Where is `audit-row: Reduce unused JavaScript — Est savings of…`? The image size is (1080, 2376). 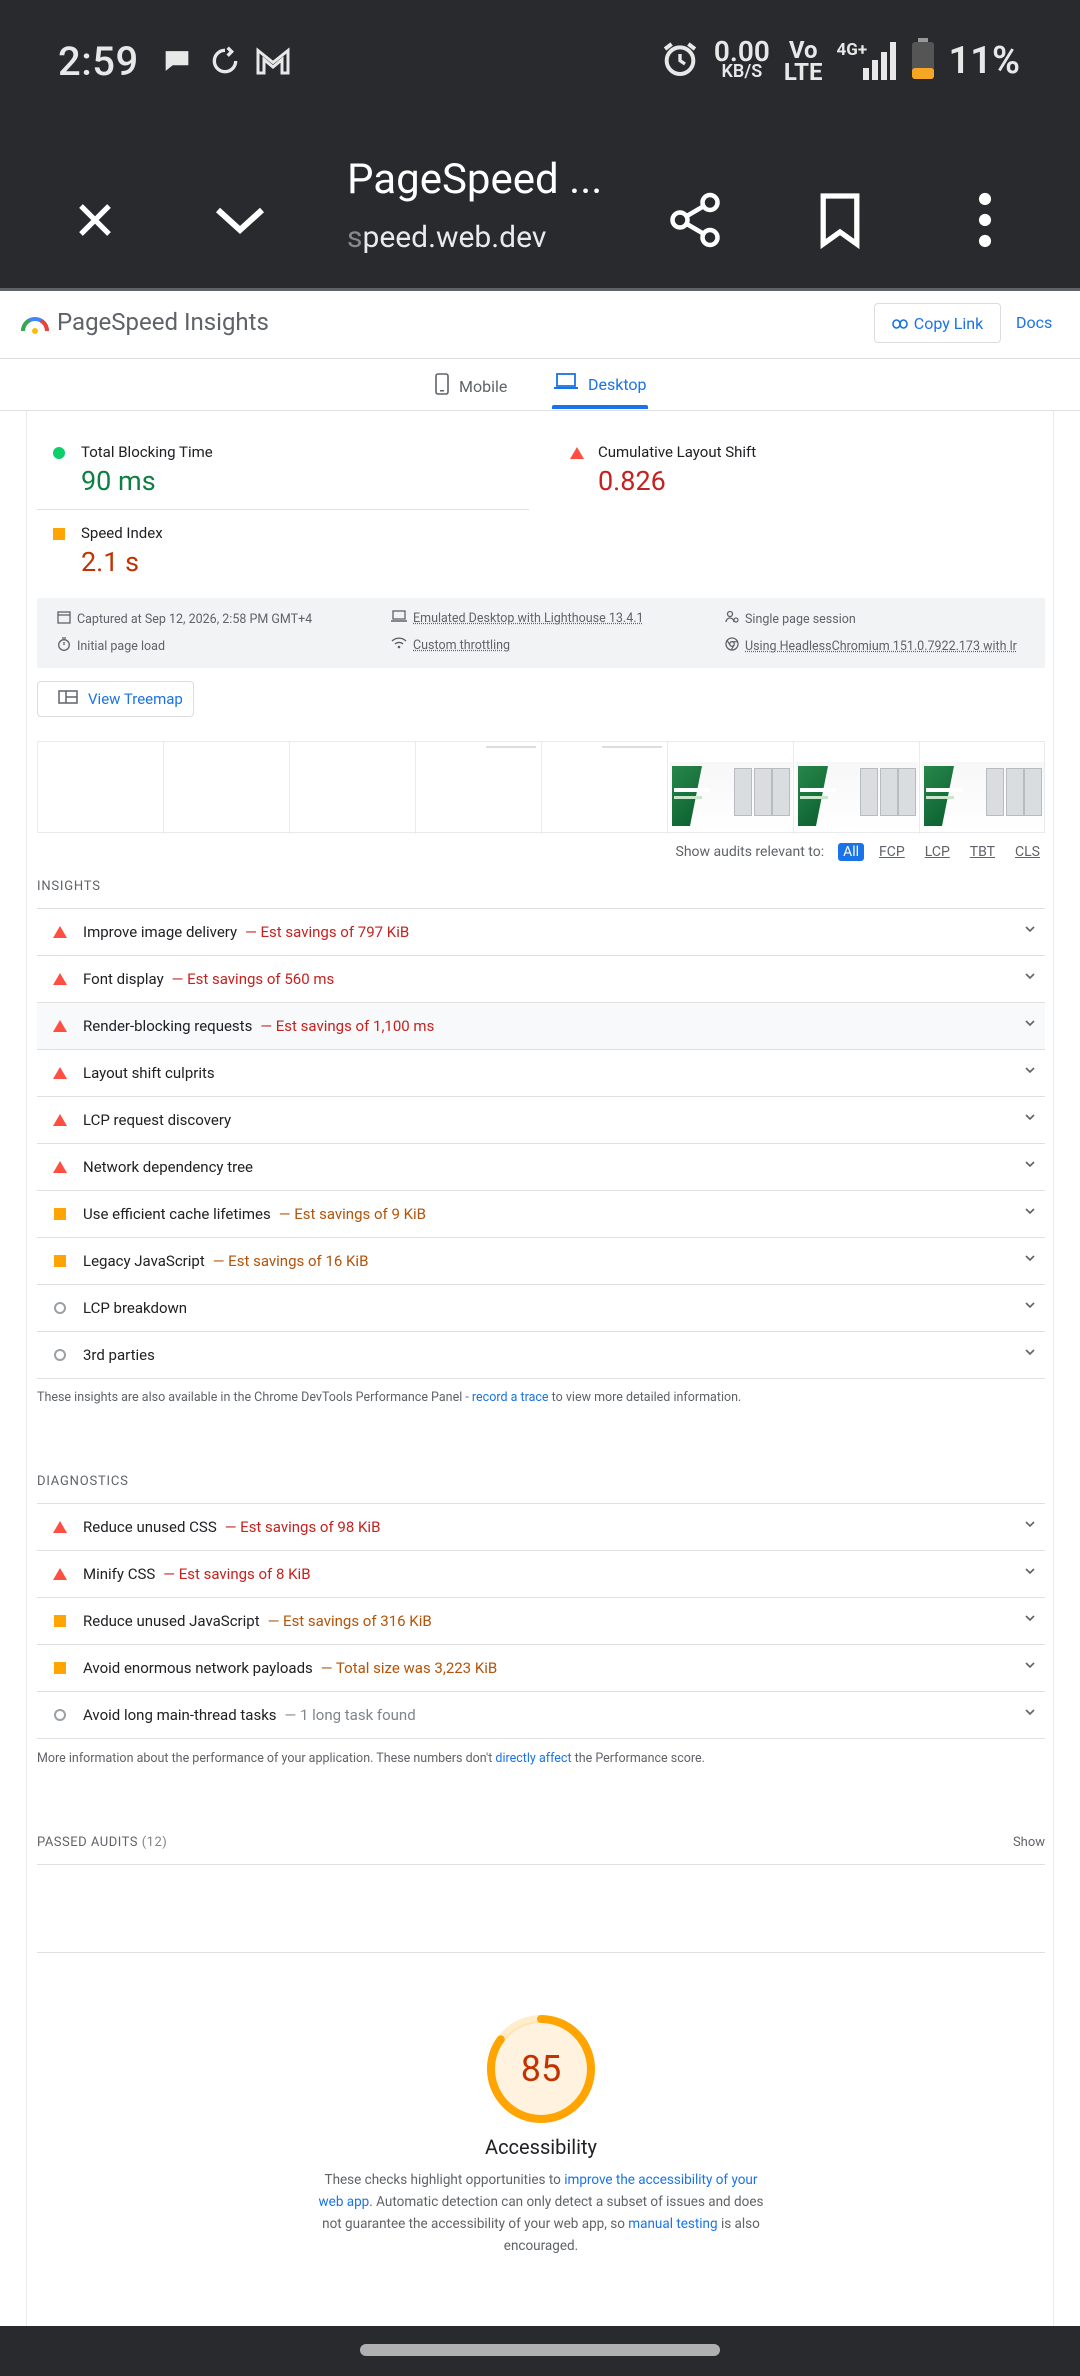 audit-row: Reduce unused JavaScript — Est savings of… is located at coordinates (541, 1620).